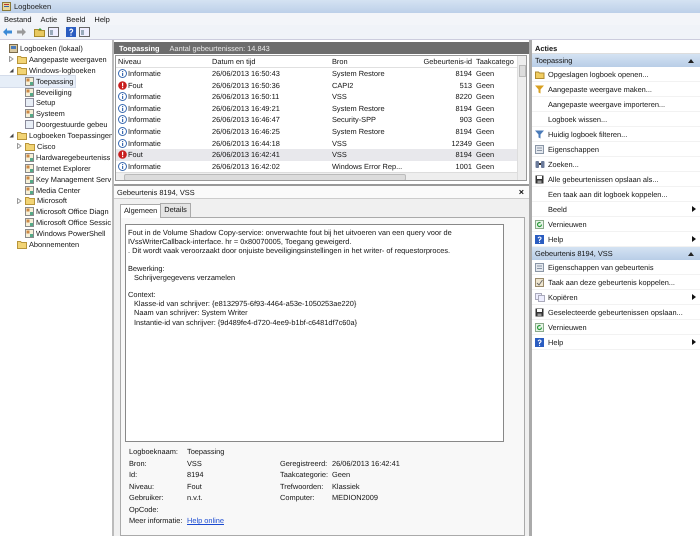  What do you see at coordinates (13, 48) in the screenshot?
I see `computer-icon` at bounding box center [13, 48].